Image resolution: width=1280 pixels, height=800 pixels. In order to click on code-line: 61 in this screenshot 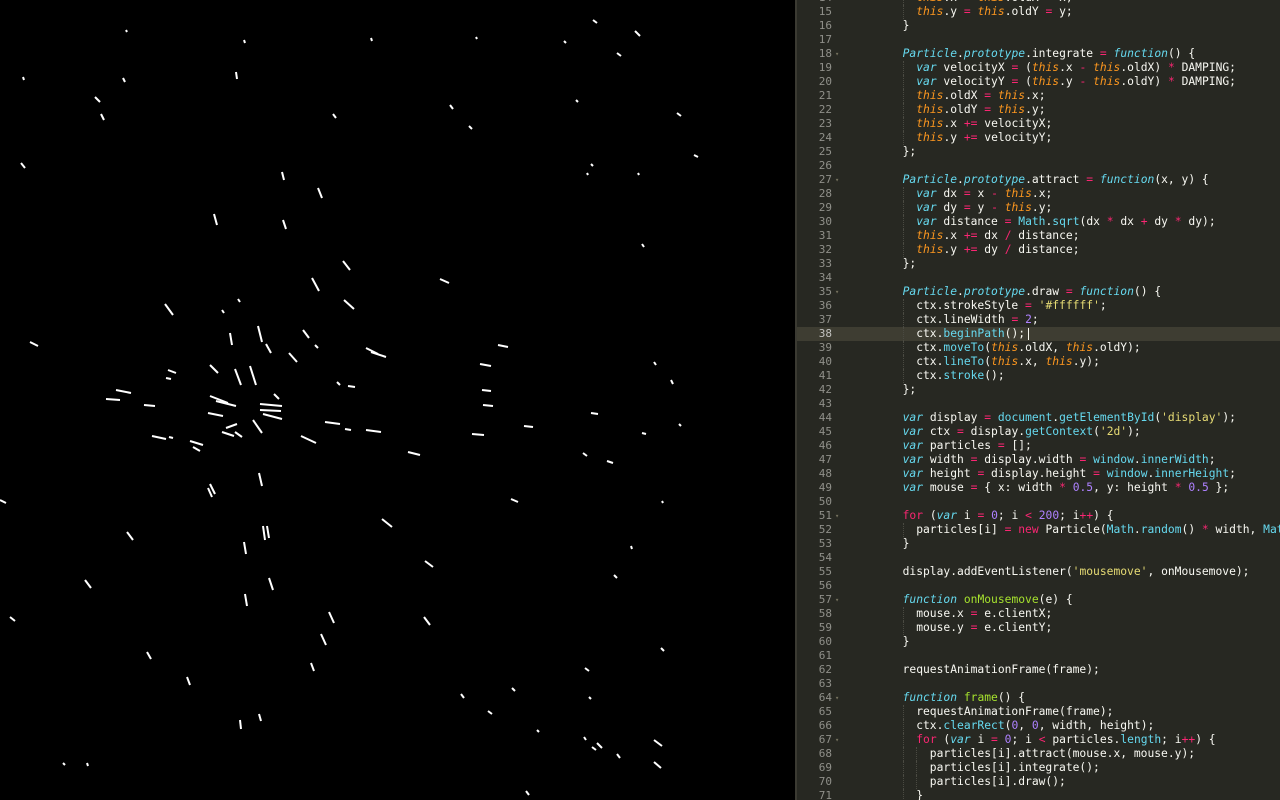, I will do `click(1038, 656)`.